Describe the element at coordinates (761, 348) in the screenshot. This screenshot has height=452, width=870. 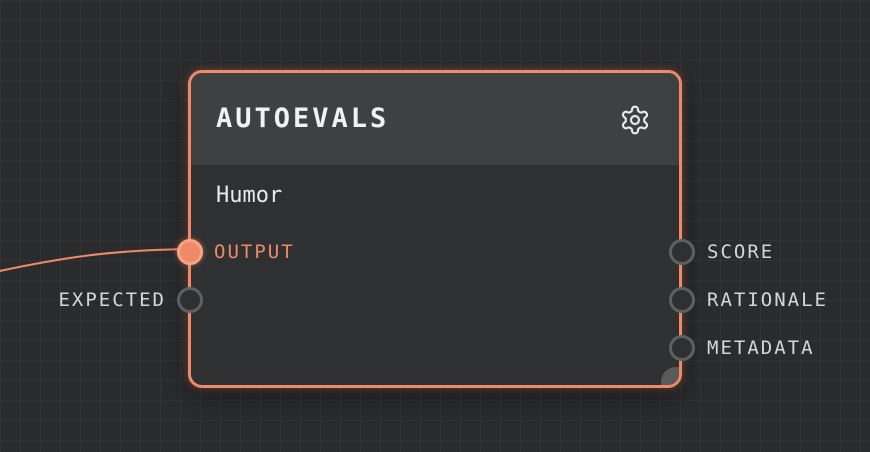
I see `output-label-metadata: METADATA` at that location.